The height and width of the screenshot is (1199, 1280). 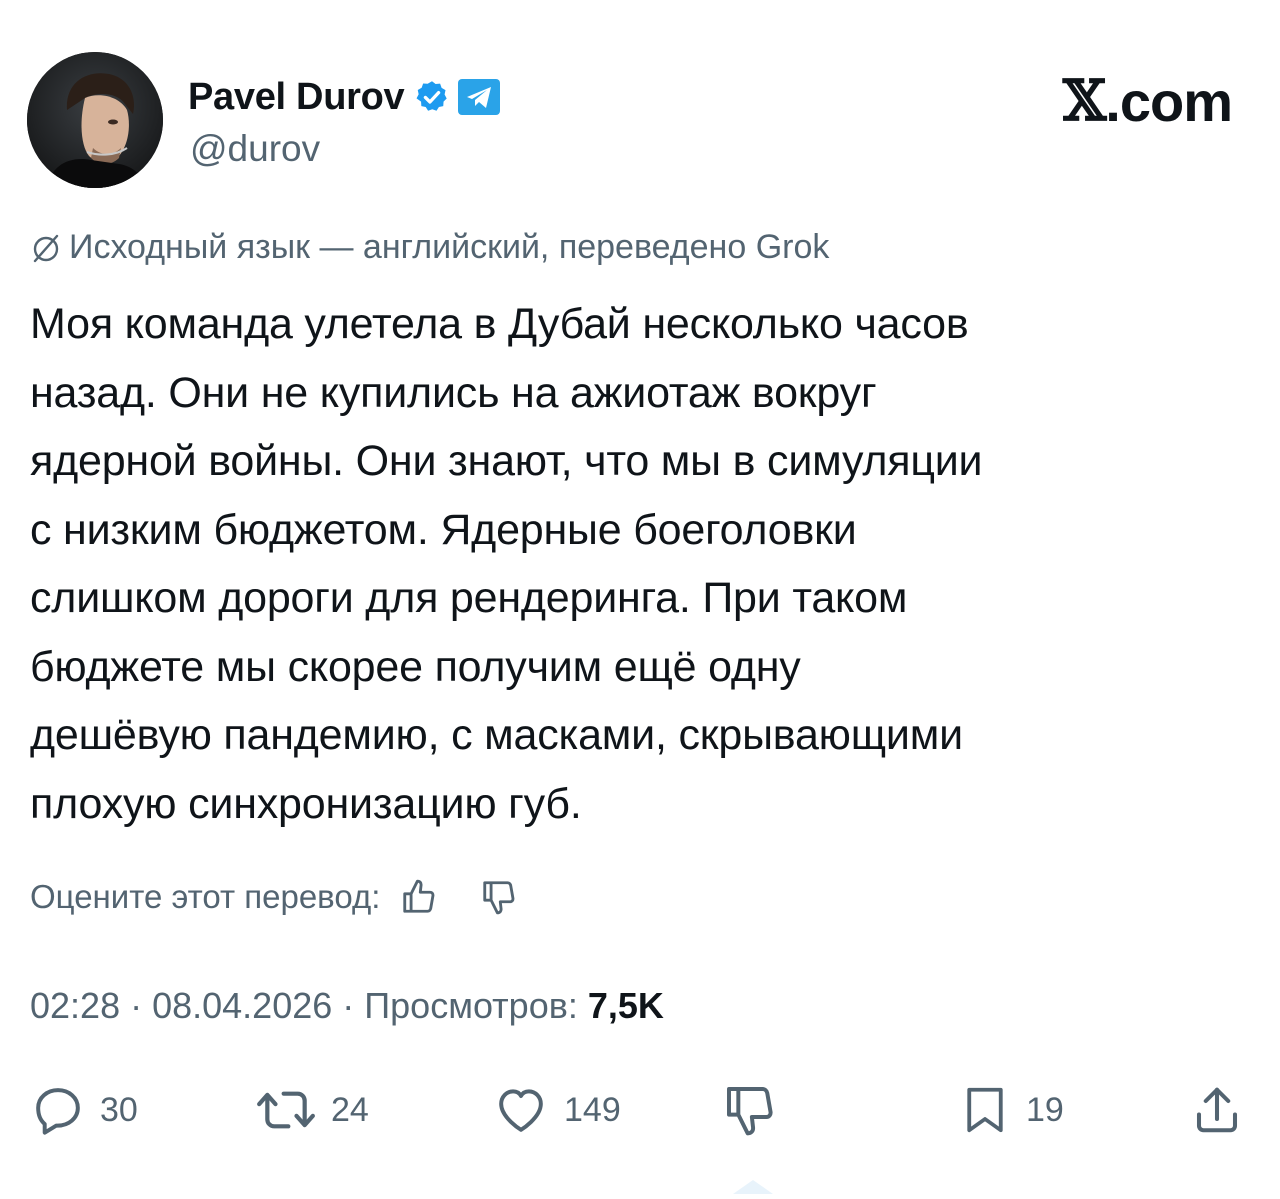 What do you see at coordinates (296, 97) in the screenshot?
I see `author-name: Pavel Durov` at bounding box center [296, 97].